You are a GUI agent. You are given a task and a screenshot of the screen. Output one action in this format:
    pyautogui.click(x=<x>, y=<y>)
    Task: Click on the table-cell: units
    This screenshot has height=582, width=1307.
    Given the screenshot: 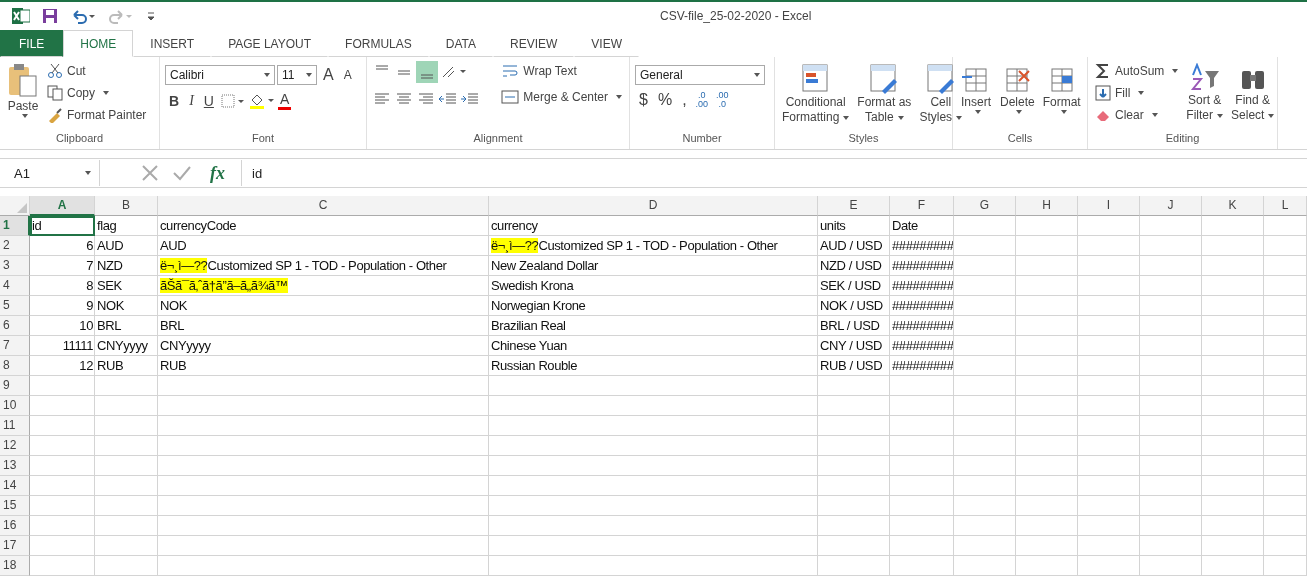 What is the action you would take?
    pyautogui.click(x=854, y=226)
    